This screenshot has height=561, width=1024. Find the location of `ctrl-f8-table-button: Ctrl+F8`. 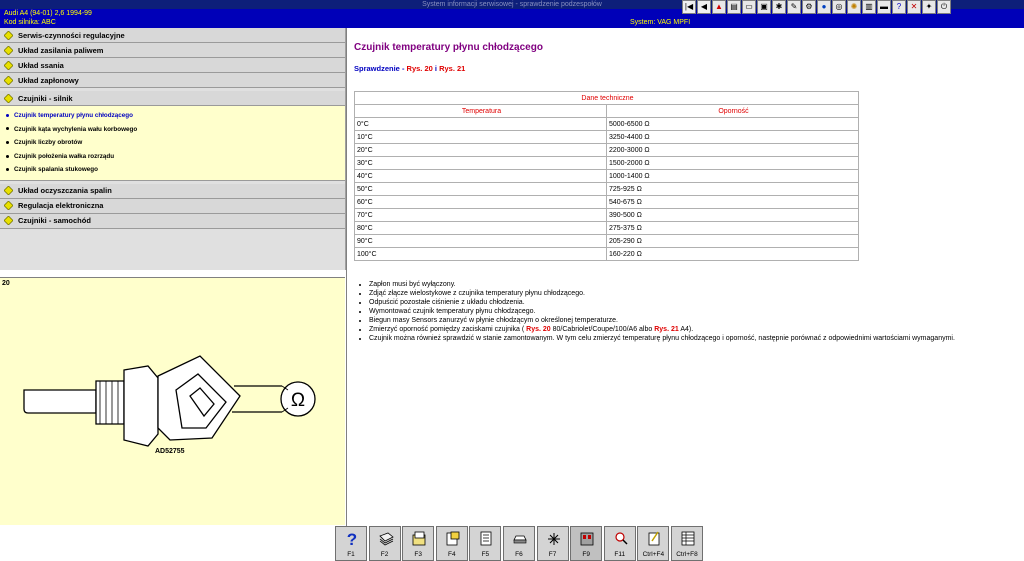

ctrl-f8-table-button: Ctrl+F8 is located at coordinates (686, 543).